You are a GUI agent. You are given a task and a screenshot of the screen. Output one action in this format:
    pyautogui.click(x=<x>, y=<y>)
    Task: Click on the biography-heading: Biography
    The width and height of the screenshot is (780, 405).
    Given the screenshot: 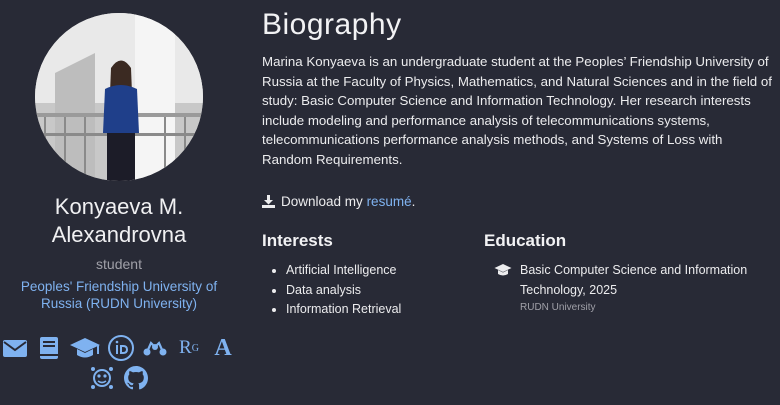 What is the action you would take?
    pyautogui.click(x=332, y=24)
    